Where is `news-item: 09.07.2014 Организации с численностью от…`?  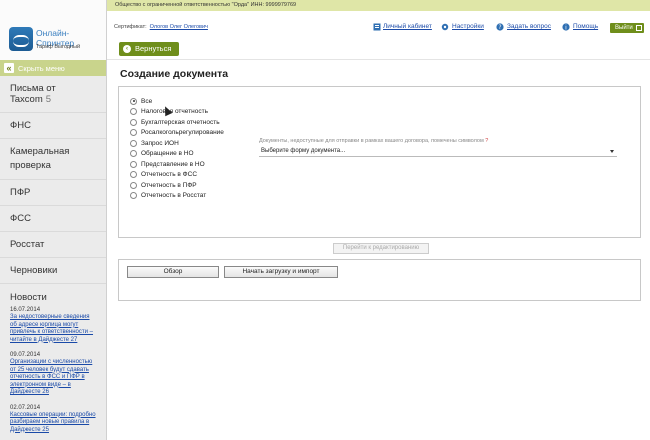
news-item: 09.07.2014 Организации с численностью от… is located at coordinates (53, 376).